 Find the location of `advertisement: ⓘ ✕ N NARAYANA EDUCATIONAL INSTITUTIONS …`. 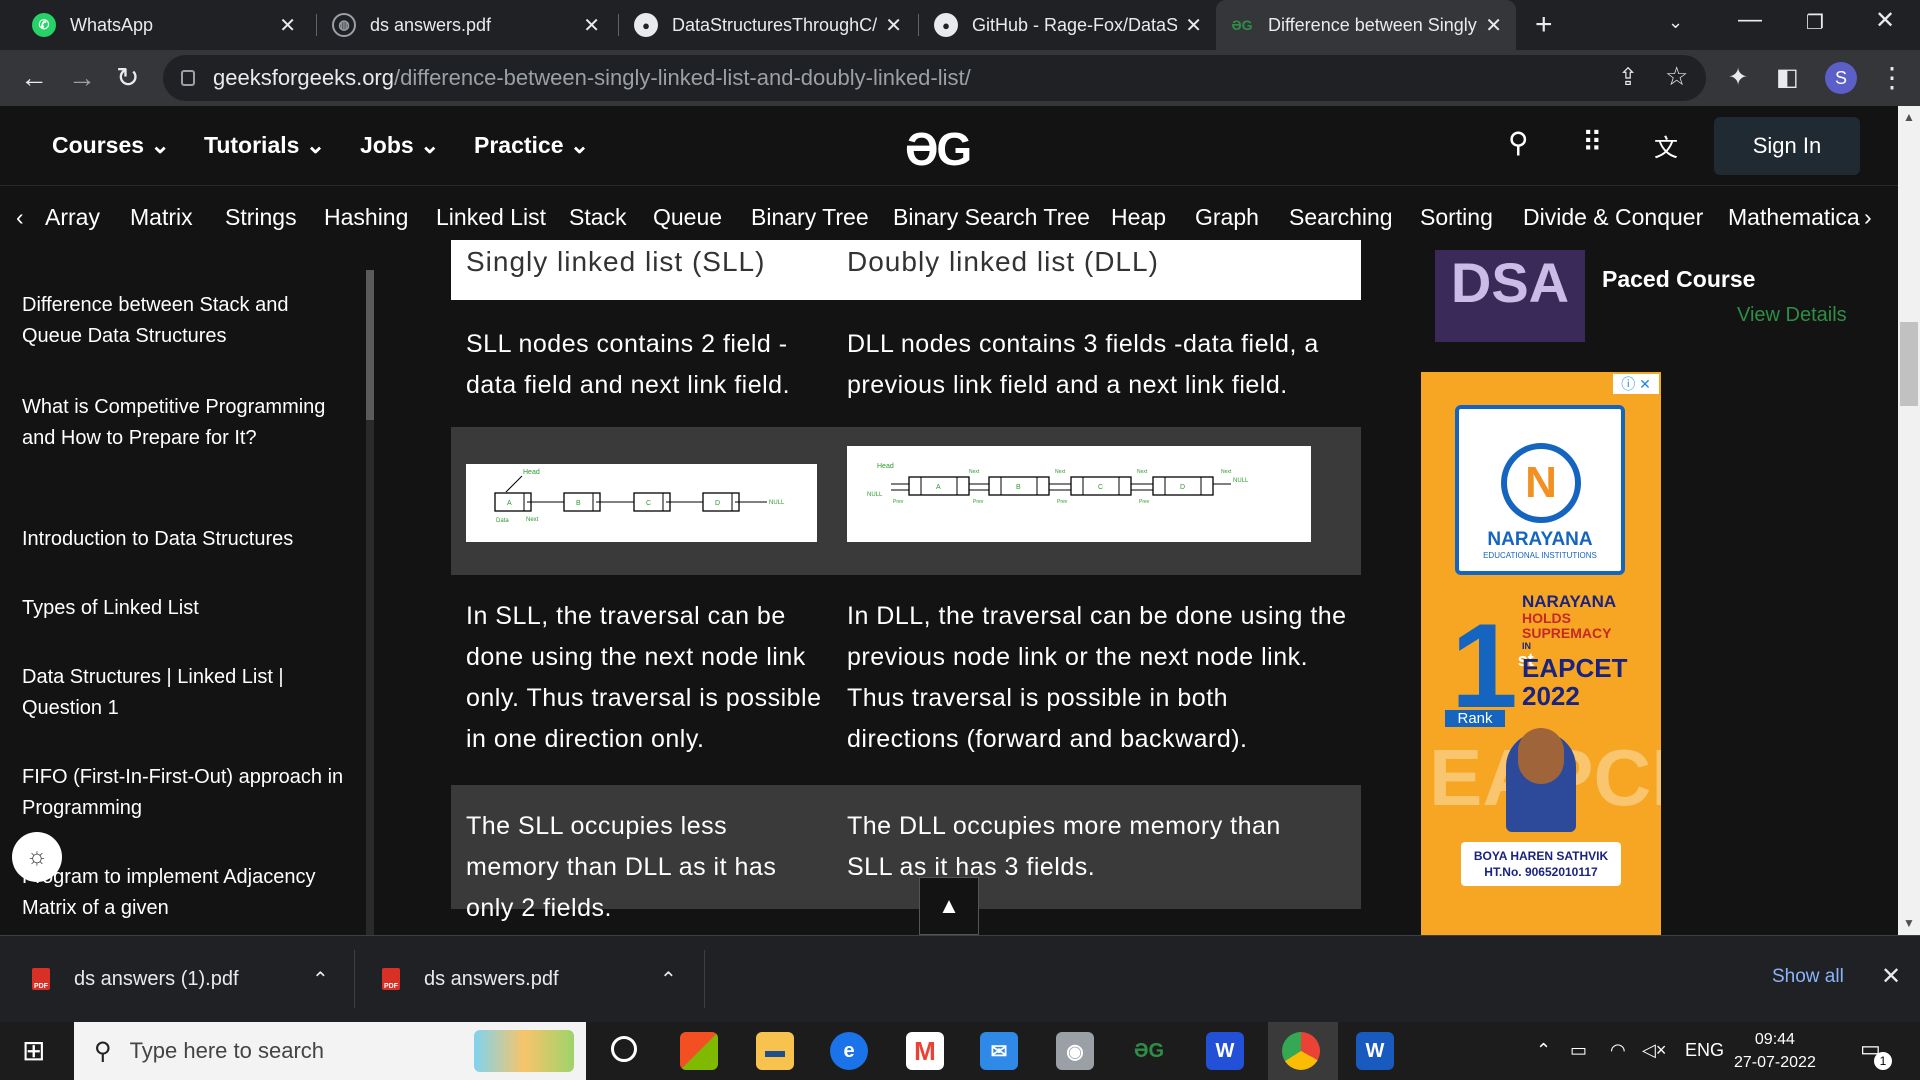

advertisement: ⓘ ✕ N NARAYANA EDUCATIONAL INSTITUTIONS … is located at coordinates (1541, 653).